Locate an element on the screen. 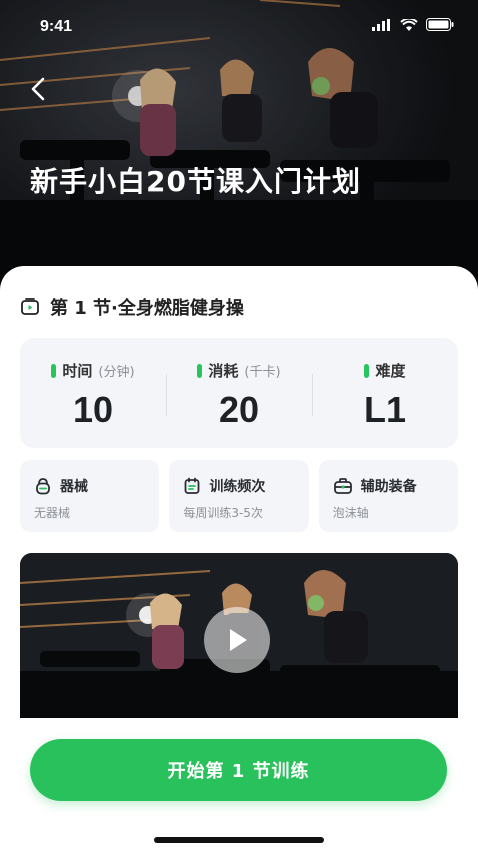 The height and width of the screenshot is (866, 478). stats-panel: 时间 (分钟) 10 消耗 (千卡) 20 难度 L1 is located at coordinates (239, 393).